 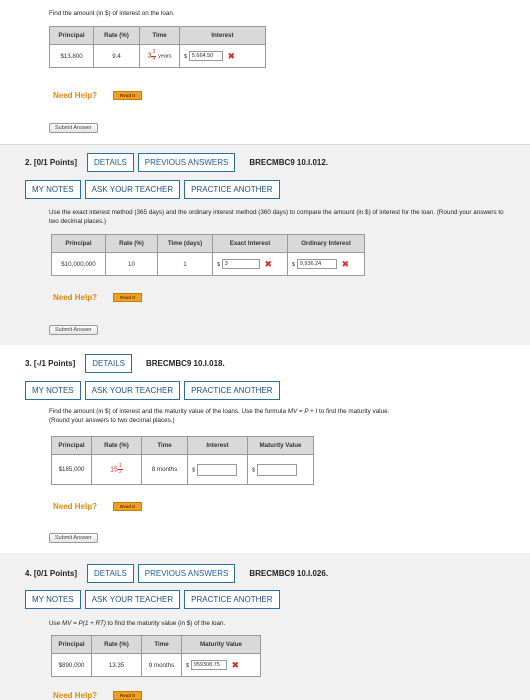 I want to click on ordinary-interest-cell: $ 9,936.24 ✖, so click(x=326, y=264).